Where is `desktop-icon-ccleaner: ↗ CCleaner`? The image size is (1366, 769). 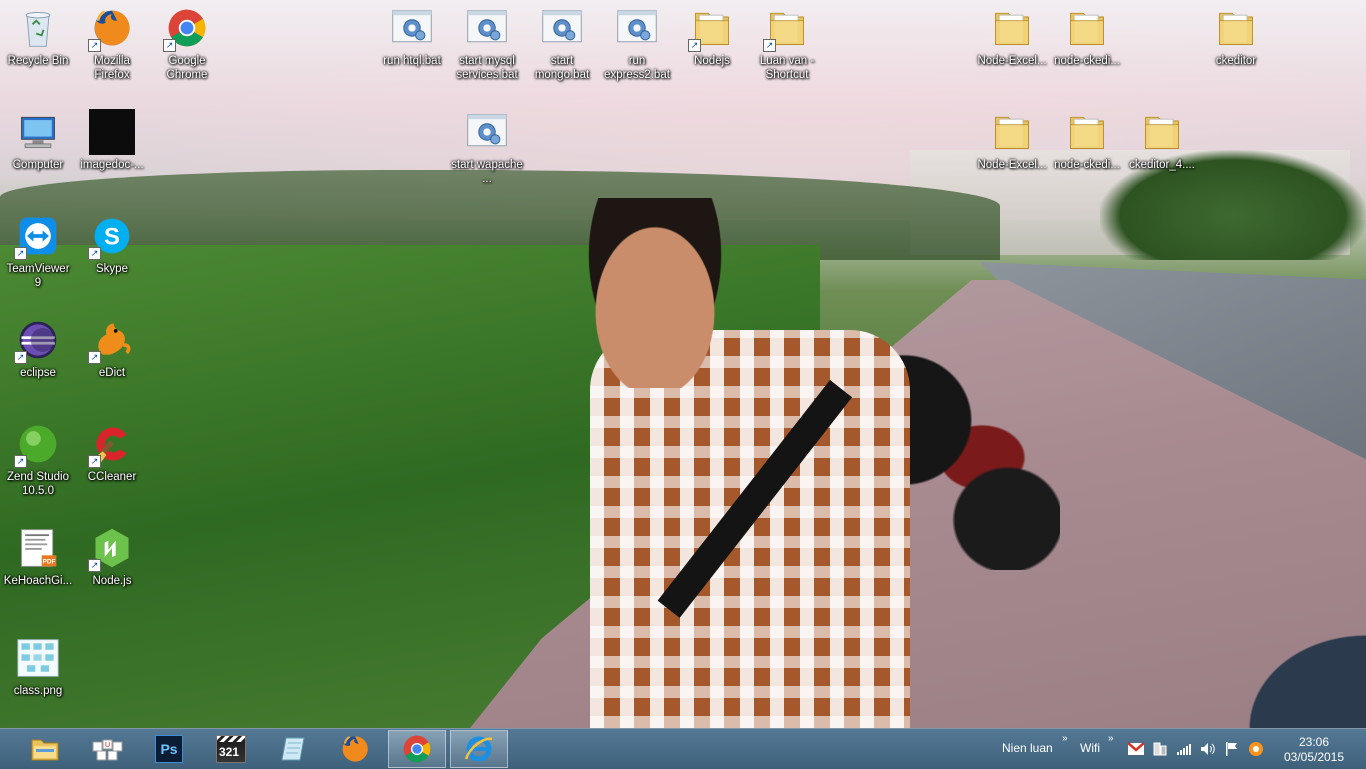 desktop-icon-ccleaner: ↗ CCleaner is located at coordinates (112, 466).